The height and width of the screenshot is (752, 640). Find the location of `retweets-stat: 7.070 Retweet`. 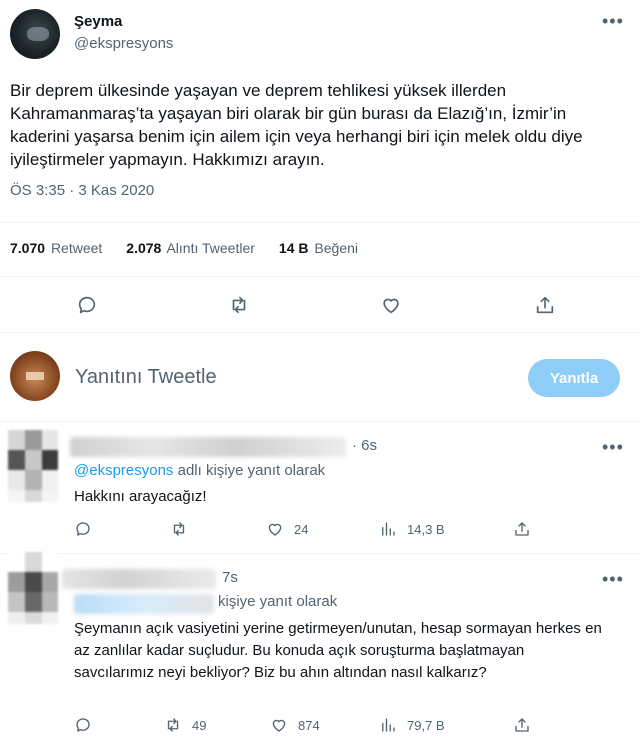

retweets-stat: 7.070 Retweet is located at coordinates (56, 248).